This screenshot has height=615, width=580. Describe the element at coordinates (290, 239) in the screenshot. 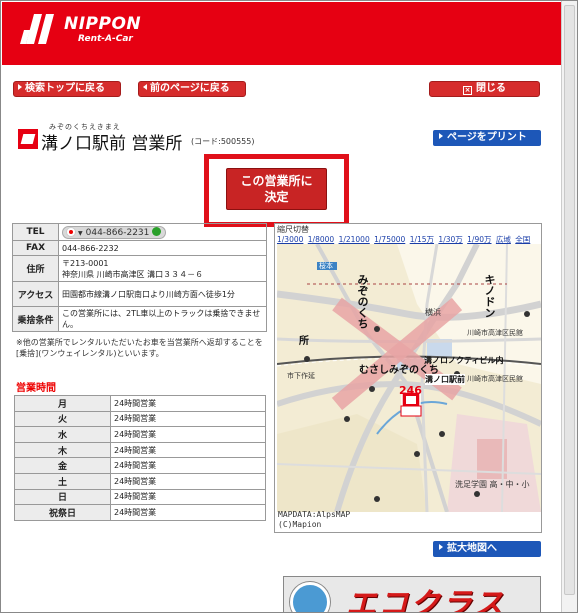

I see `scale-link: 1/3000` at that location.